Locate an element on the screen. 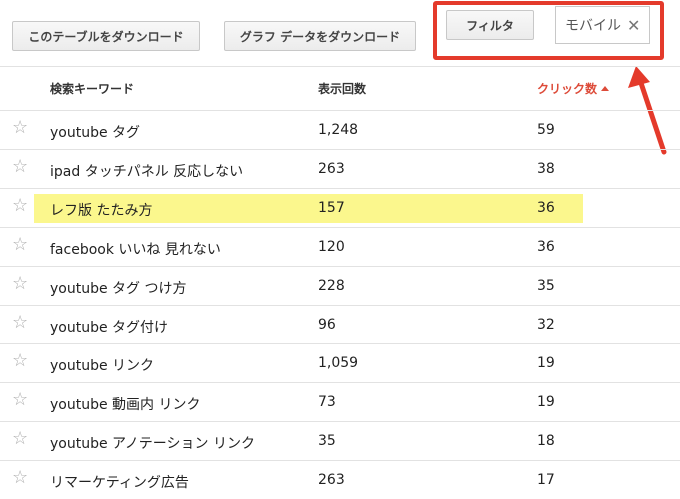 Image resolution: width=680 pixels, height=499 pixels. header-clicks: クリック数 is located at coordinates (573, 88).